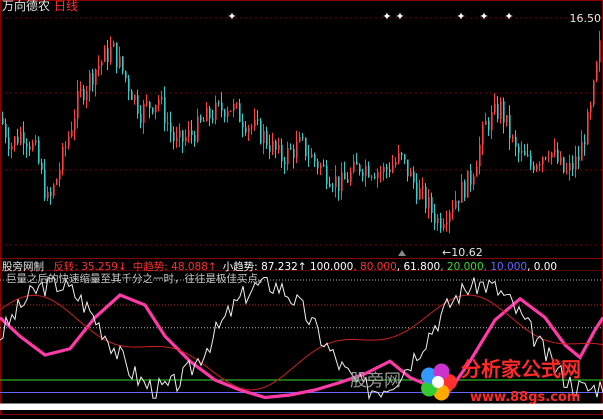  Describe the element at coordinates (483, 16) in the screenshot. I see `event-marker-icon-4: ✦` at that location.